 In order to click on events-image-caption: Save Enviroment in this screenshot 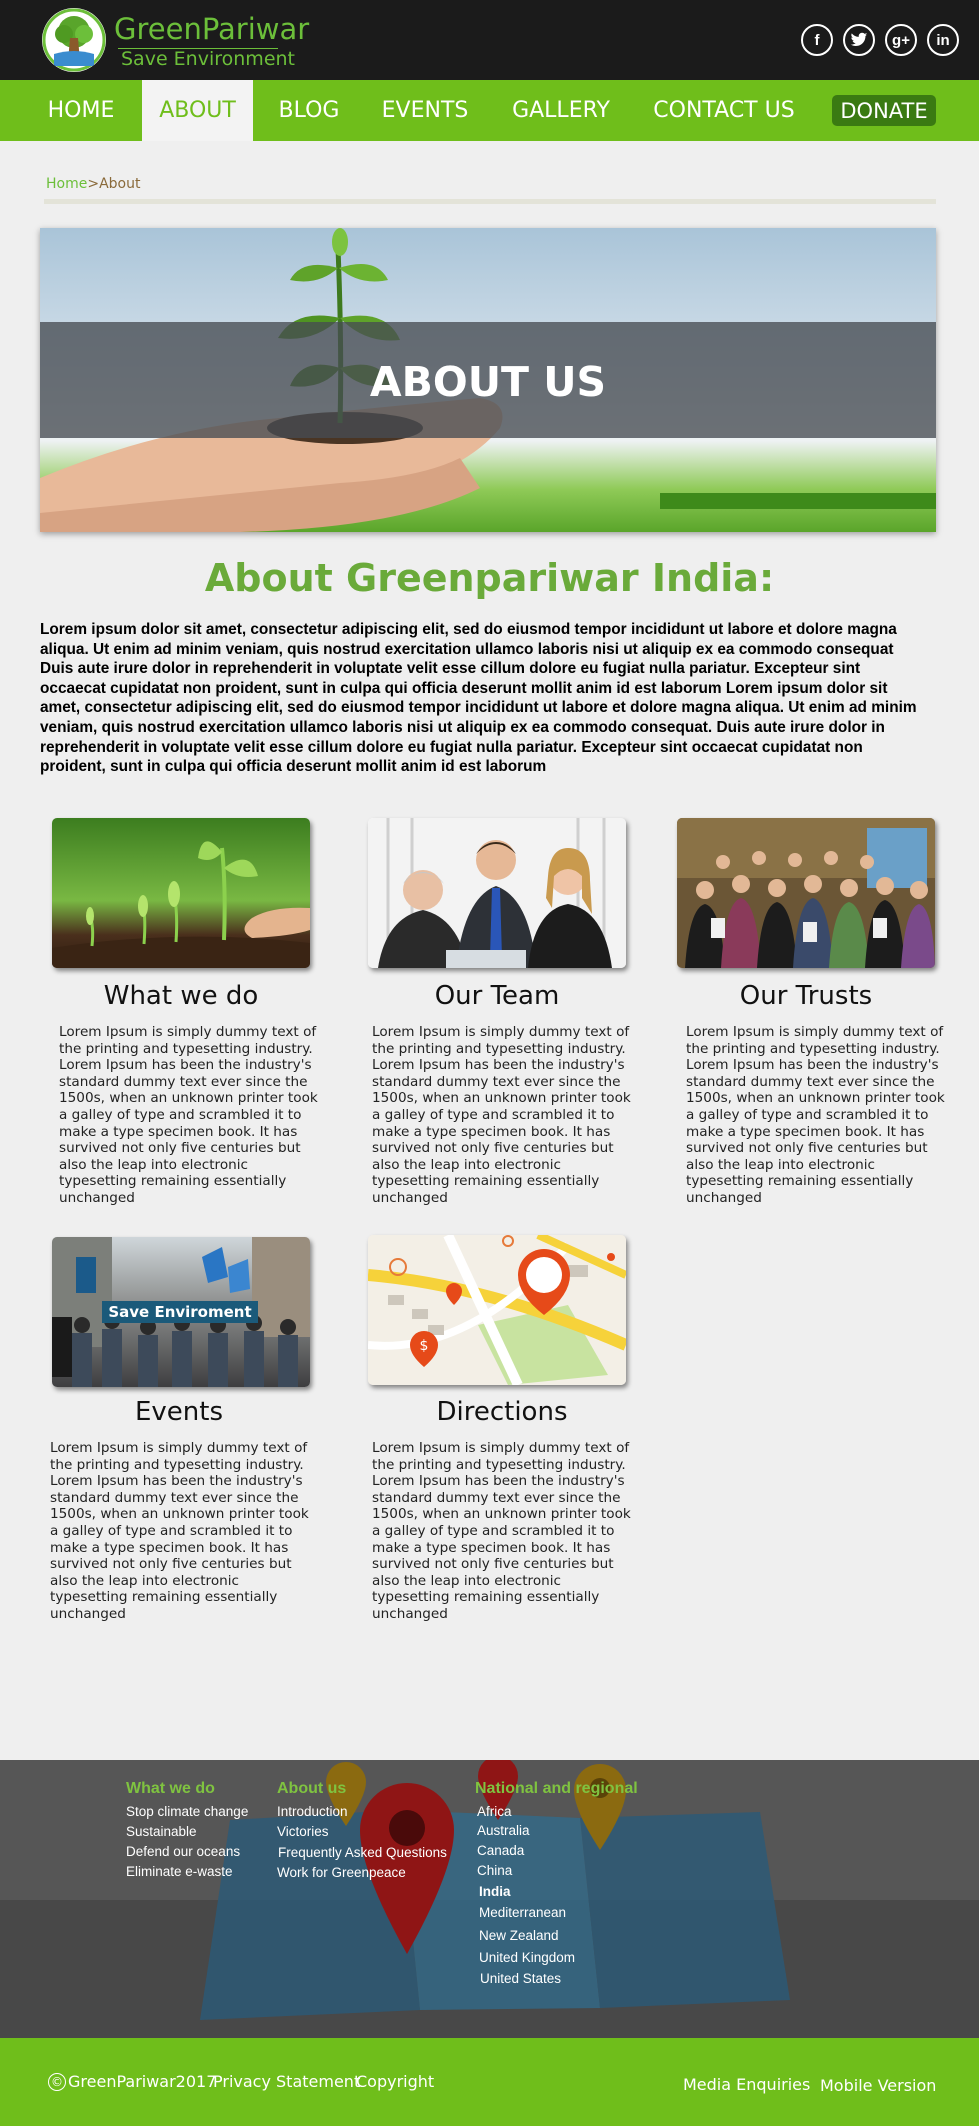, I will do `click(180, 1312)`.